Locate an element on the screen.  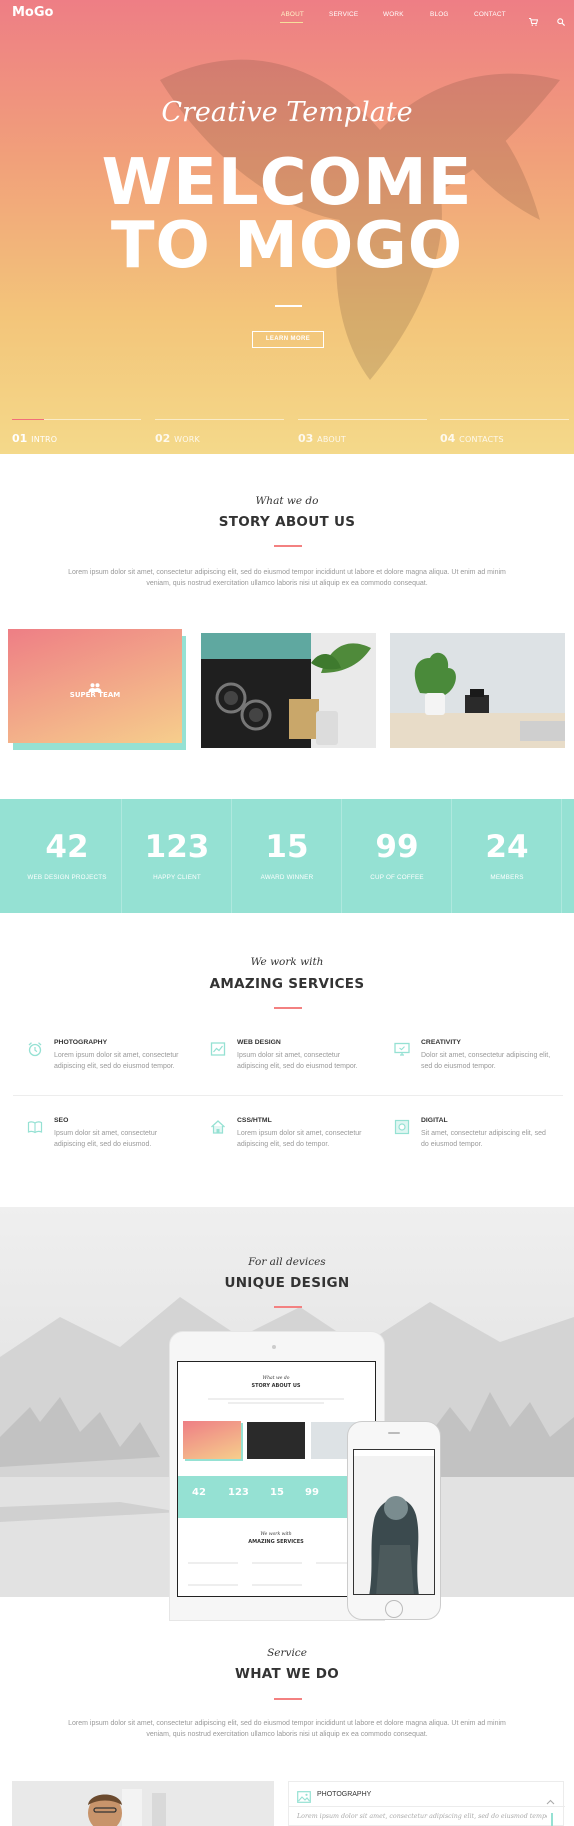
nav-active-underline is located at coordinates (291, 23).